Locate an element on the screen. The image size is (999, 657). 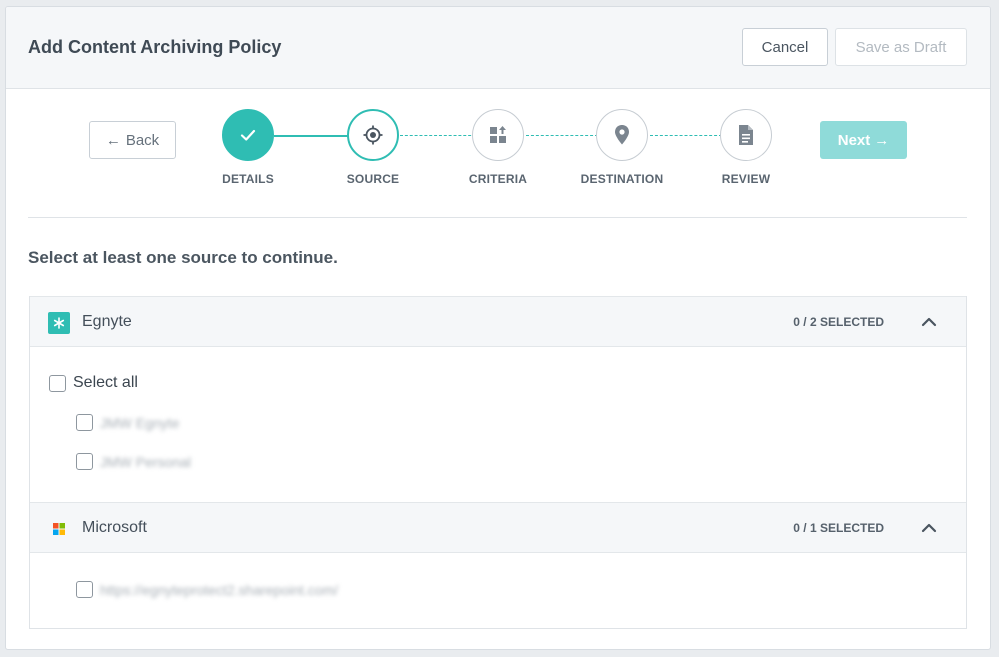
step-details is located at coordinates (248, 135).